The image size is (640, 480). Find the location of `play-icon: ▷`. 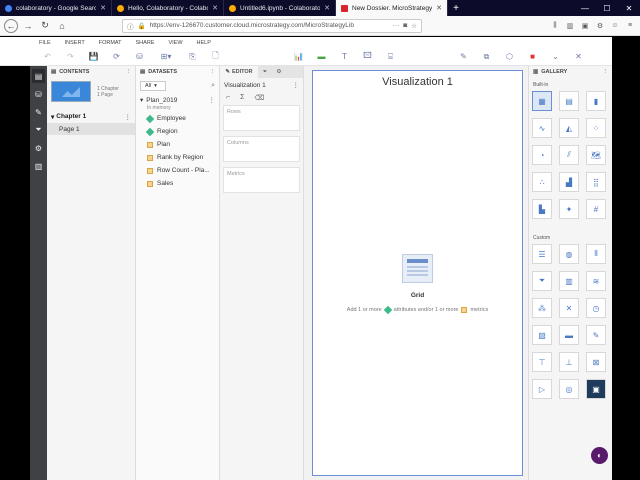

play-icon: ▷ is located at coordinates (542, 389).